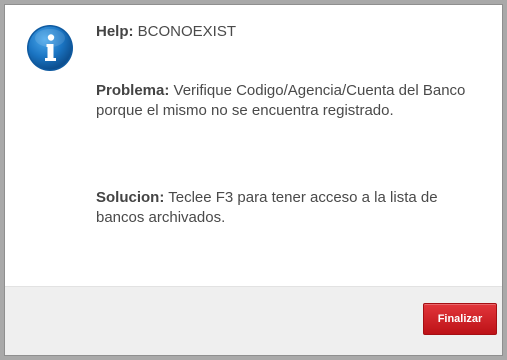 The width and height of the screenshot is (507, 360). What do you see at coordinates (115, 31) in the screenshot?
I see `help-label: Help:` at bounding box center [115, 31].